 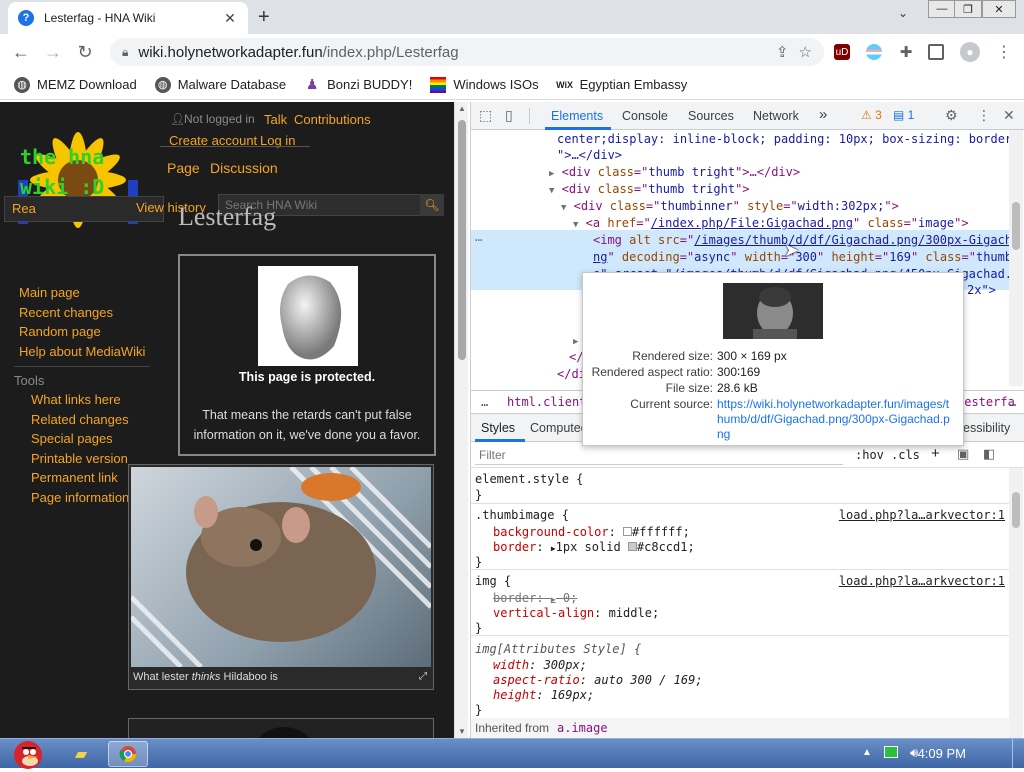 What do you see at coordinates (81, 754) in the screenshot?
I see `taskbar-explorer: ▰` at bounding box center [81, 754].